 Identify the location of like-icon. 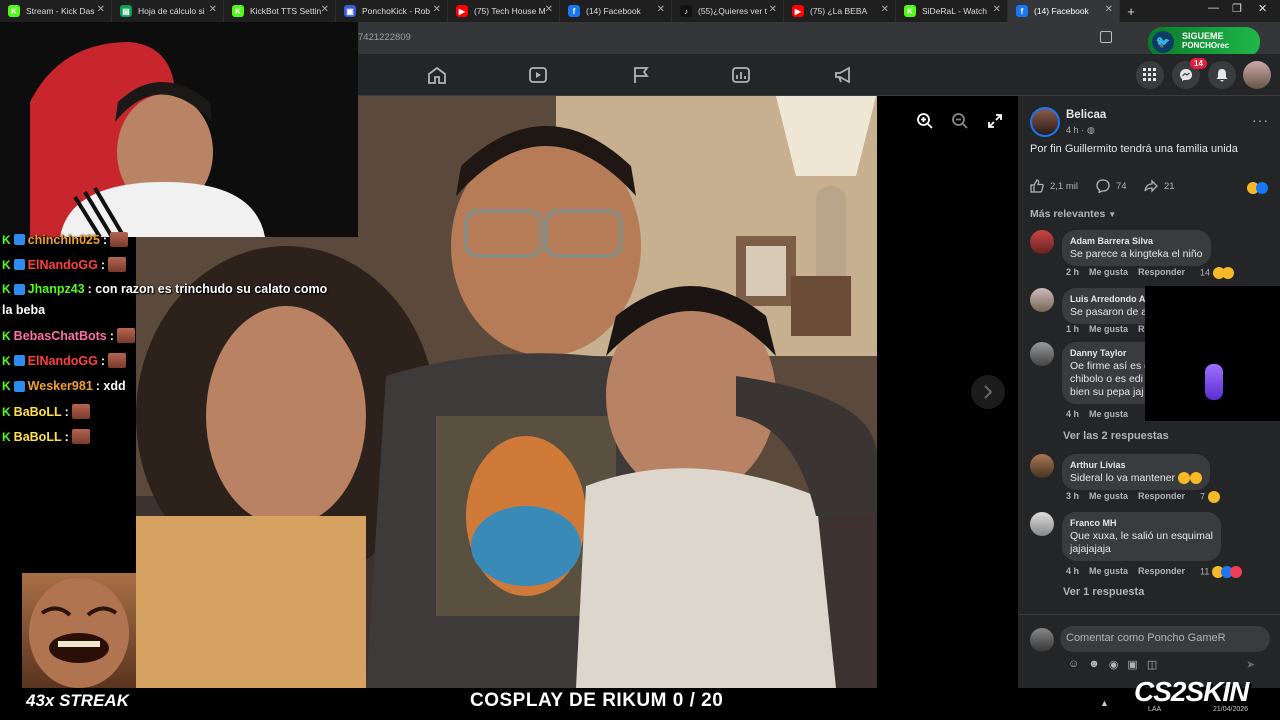
(1037, 186).